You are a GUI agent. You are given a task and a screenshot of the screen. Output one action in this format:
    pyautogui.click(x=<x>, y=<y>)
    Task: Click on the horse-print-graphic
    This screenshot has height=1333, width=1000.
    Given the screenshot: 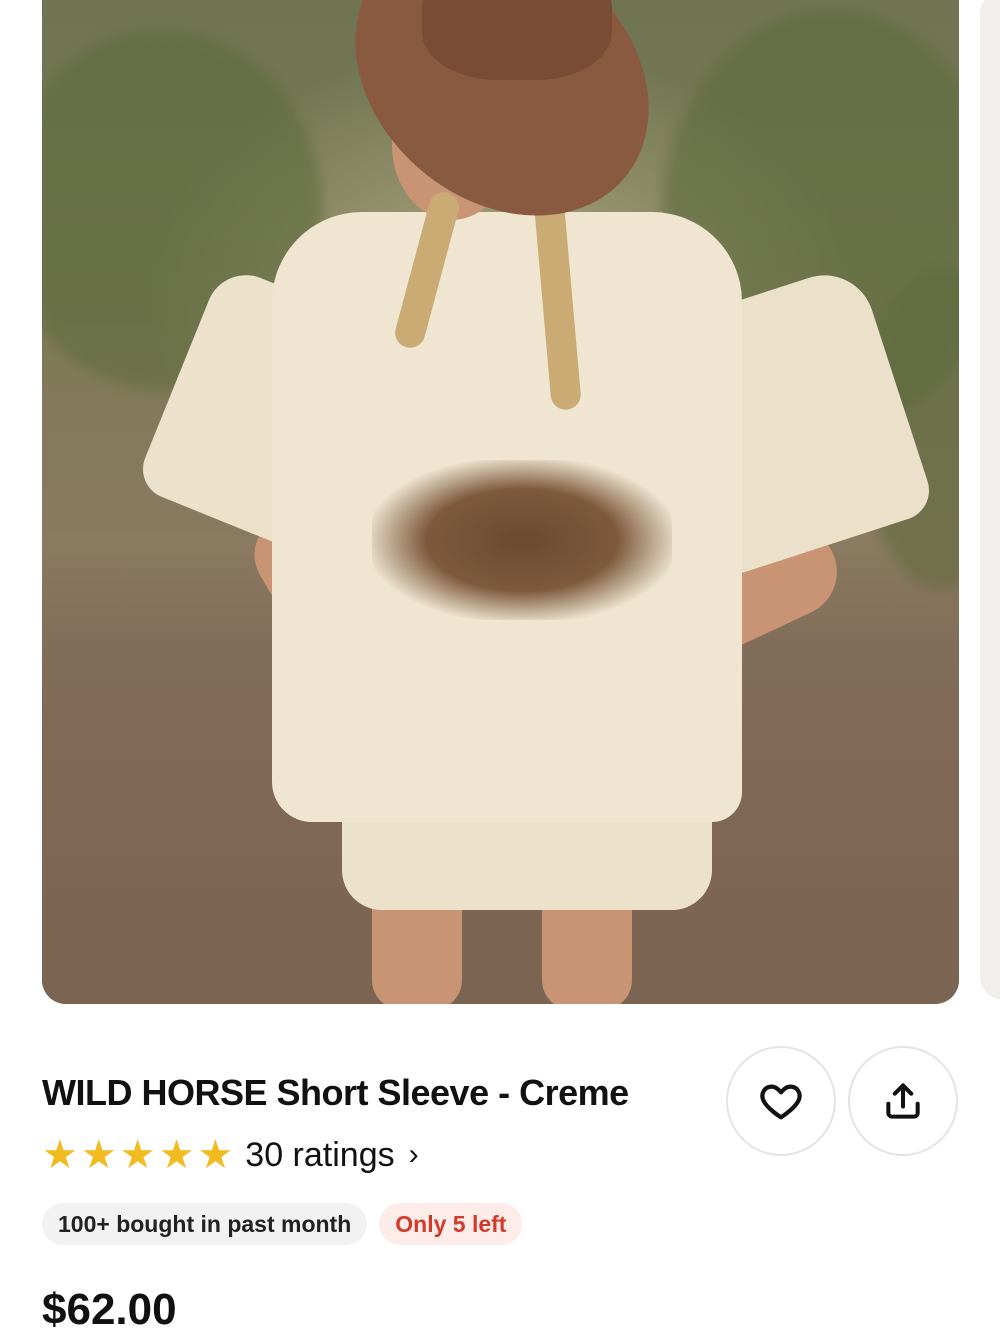 What is the action you would take?
    pyautogui.click(x=522, y=540)
    